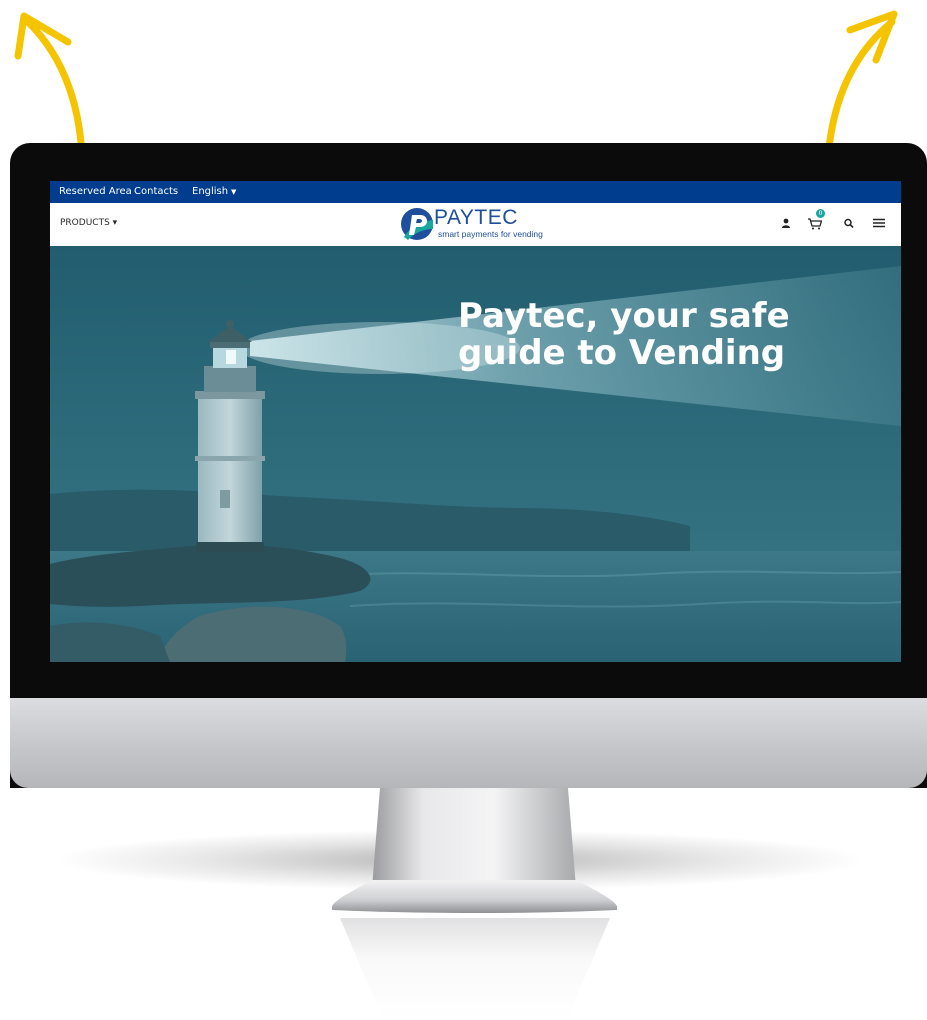 The width and height of the screenshot is (927, 1020). I want to click on paytec-logo-icon, so click(417, 224).